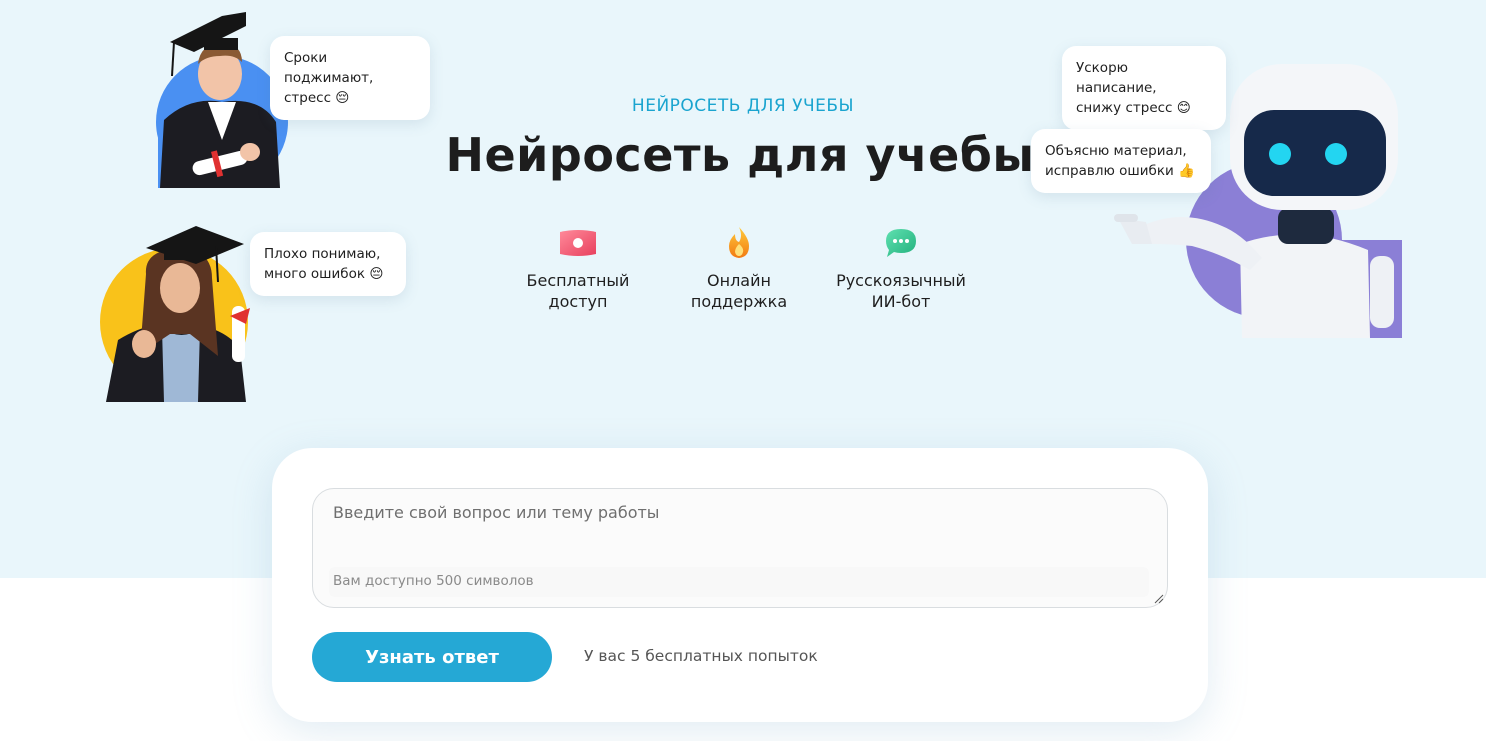 The image size is (1486, 741). Describe the element at coordinates (185, 313) in the screenshot. I see `student-female-graduate-image` at that location.